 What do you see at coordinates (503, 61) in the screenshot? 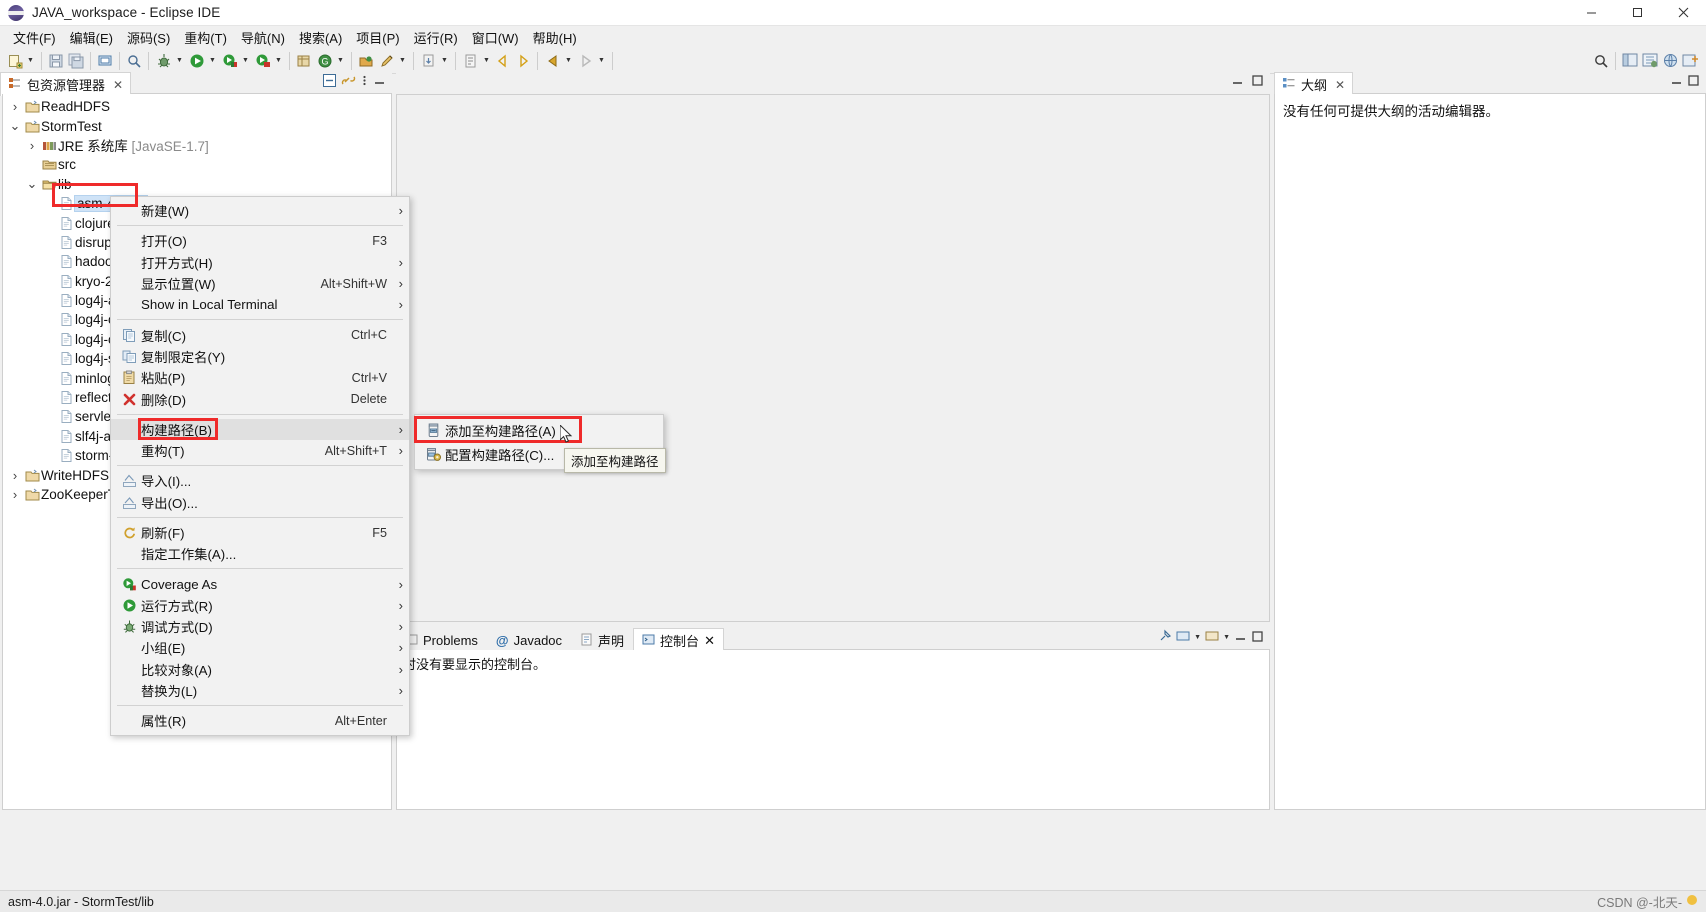
I see `previous-edit-icon` at bounding box center [503, 61].